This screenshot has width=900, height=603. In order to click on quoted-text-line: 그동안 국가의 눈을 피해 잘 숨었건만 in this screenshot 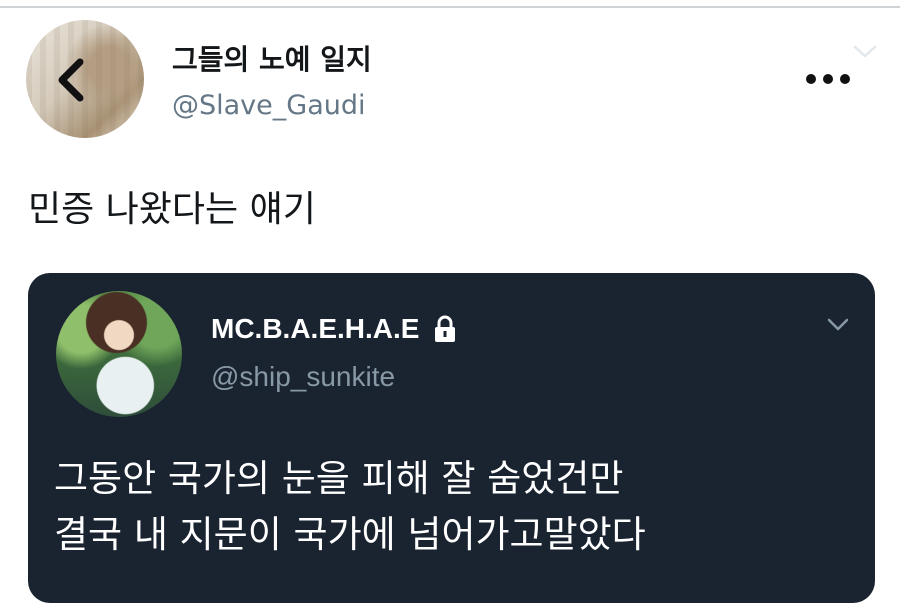, I will do `click(339, 478)`.